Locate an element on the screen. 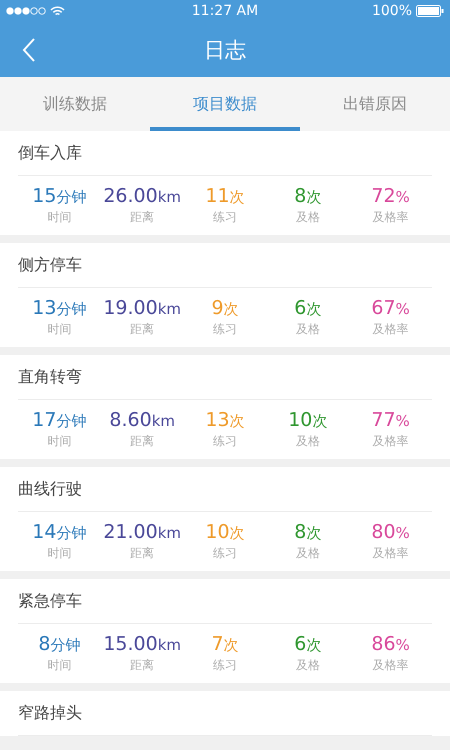 This screenshot has height=750, width=450. stat-value: 15.00km is located at coordinates (142, 644).